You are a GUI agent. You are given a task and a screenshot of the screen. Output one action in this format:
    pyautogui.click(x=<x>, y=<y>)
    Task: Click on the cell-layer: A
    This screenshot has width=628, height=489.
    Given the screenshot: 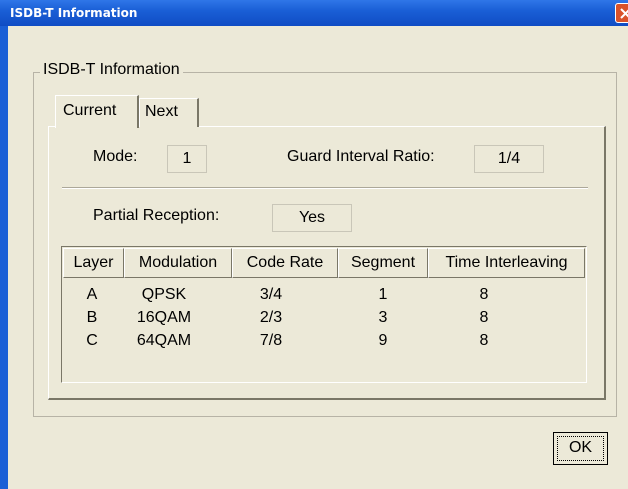 What is the action you would take?
    pyautogui.click(x=92, y=294)
    